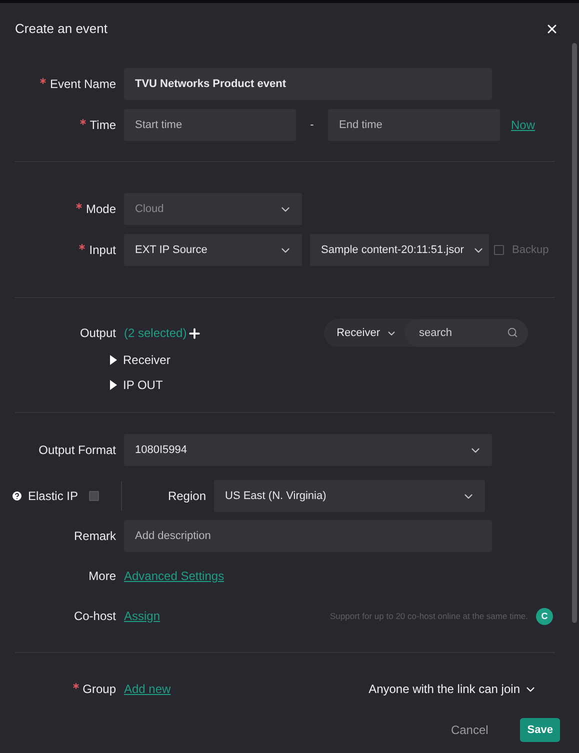  What do you see at coordinates (94, 616) in the screenshot?
I see `field-label: Co-host` at bounding box center [94, 616].